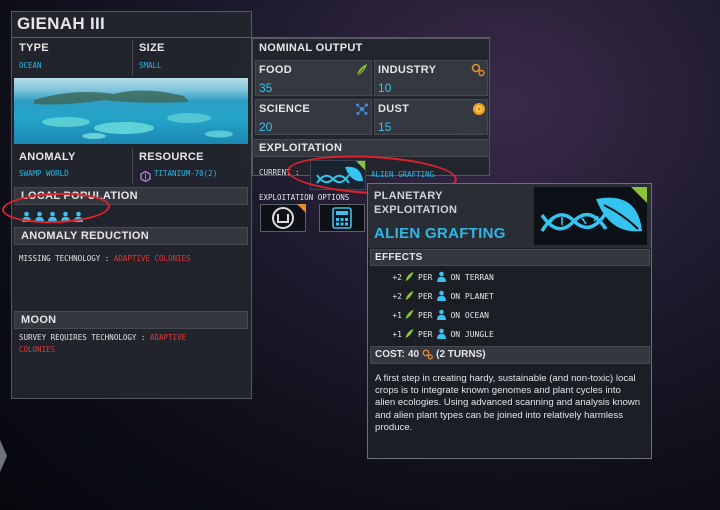 The height and width of the screenshot is (510, 720). What do you see at coordinates (82, 337) in the screenshot?
I see `survey-label: SURVEY REQUIRES TECHNOLOGY :` at bounding box center [82, 337].